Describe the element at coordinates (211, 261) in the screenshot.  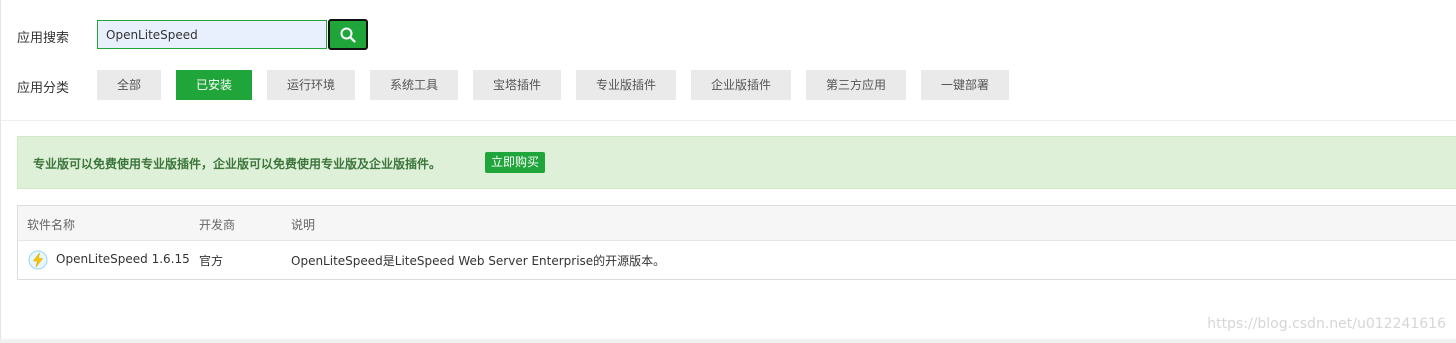
I see `developer: 官方` at that location.